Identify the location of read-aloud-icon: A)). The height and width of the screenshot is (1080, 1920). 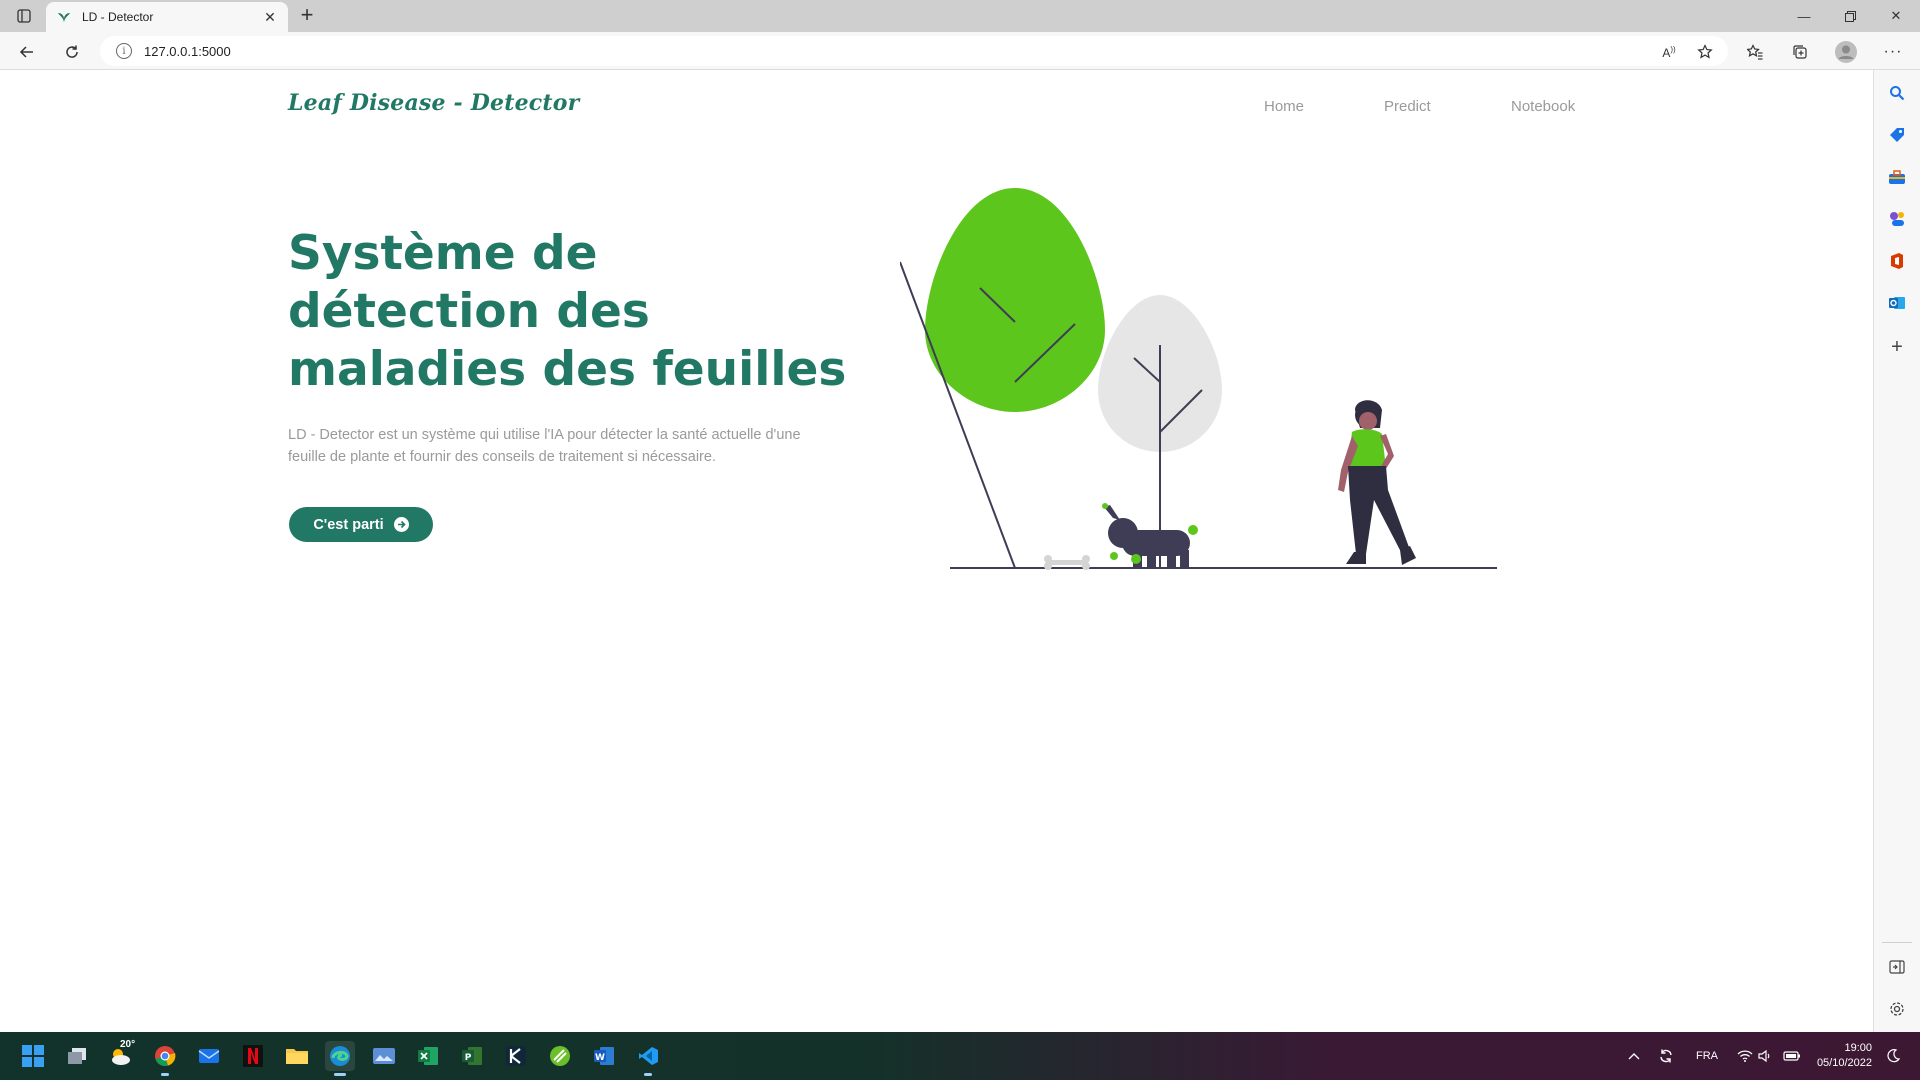
(1669, 52).